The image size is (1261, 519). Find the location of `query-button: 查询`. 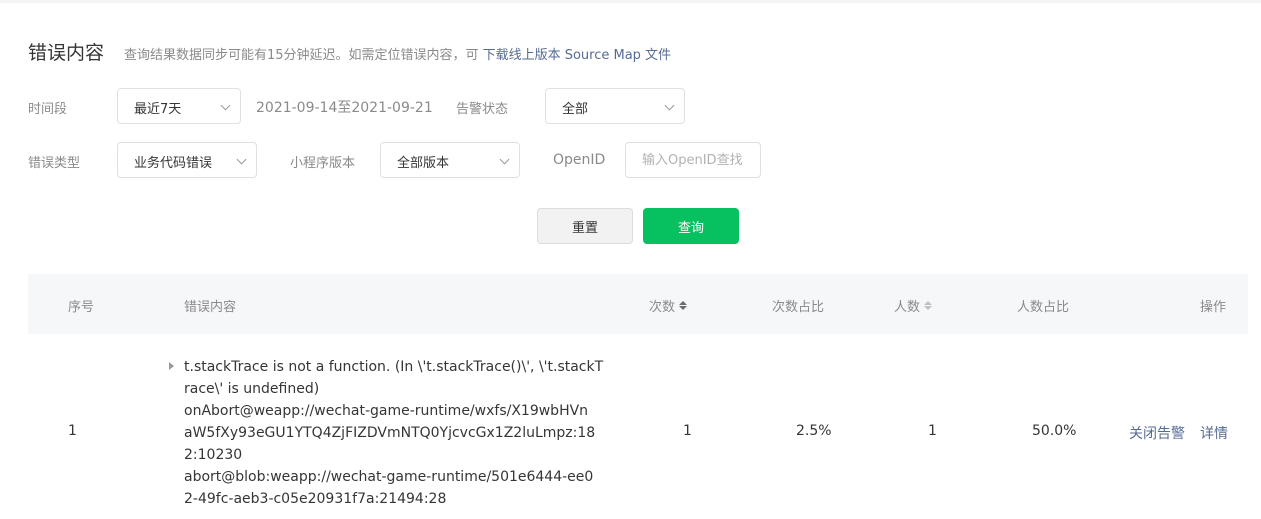

query-button: 查询 is located at coordinates (691, 226).